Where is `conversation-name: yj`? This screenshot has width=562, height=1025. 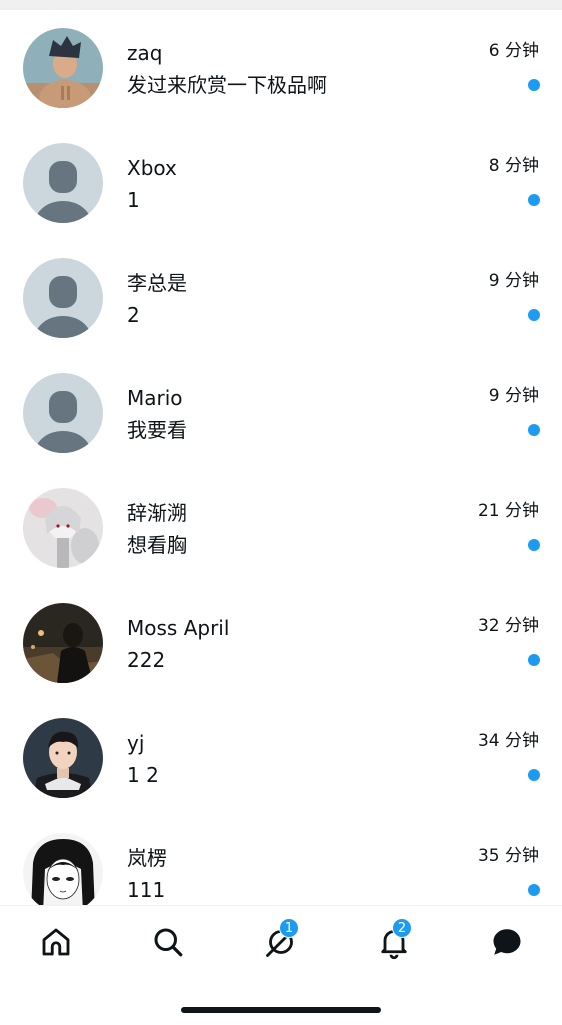 conversation-name: yj is located at coordinates (136, 743).